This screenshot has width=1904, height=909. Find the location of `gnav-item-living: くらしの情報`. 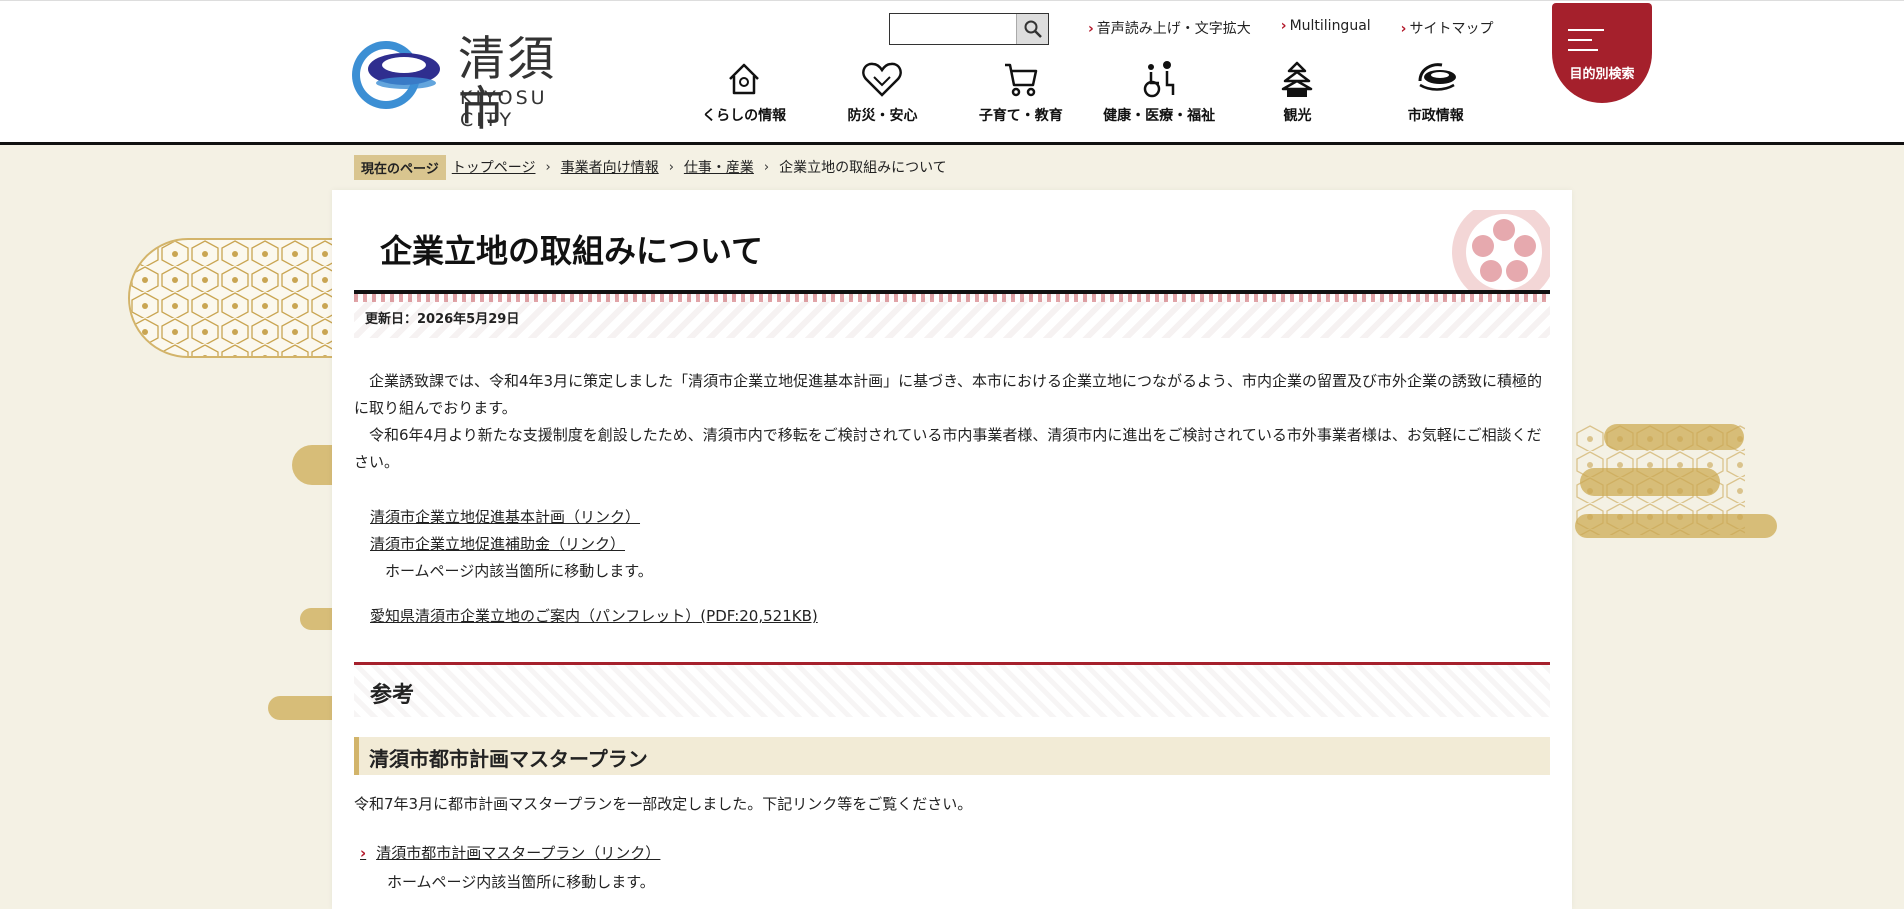

gnav-item-living: くらしの情報 is located at coordinates (744, 94).